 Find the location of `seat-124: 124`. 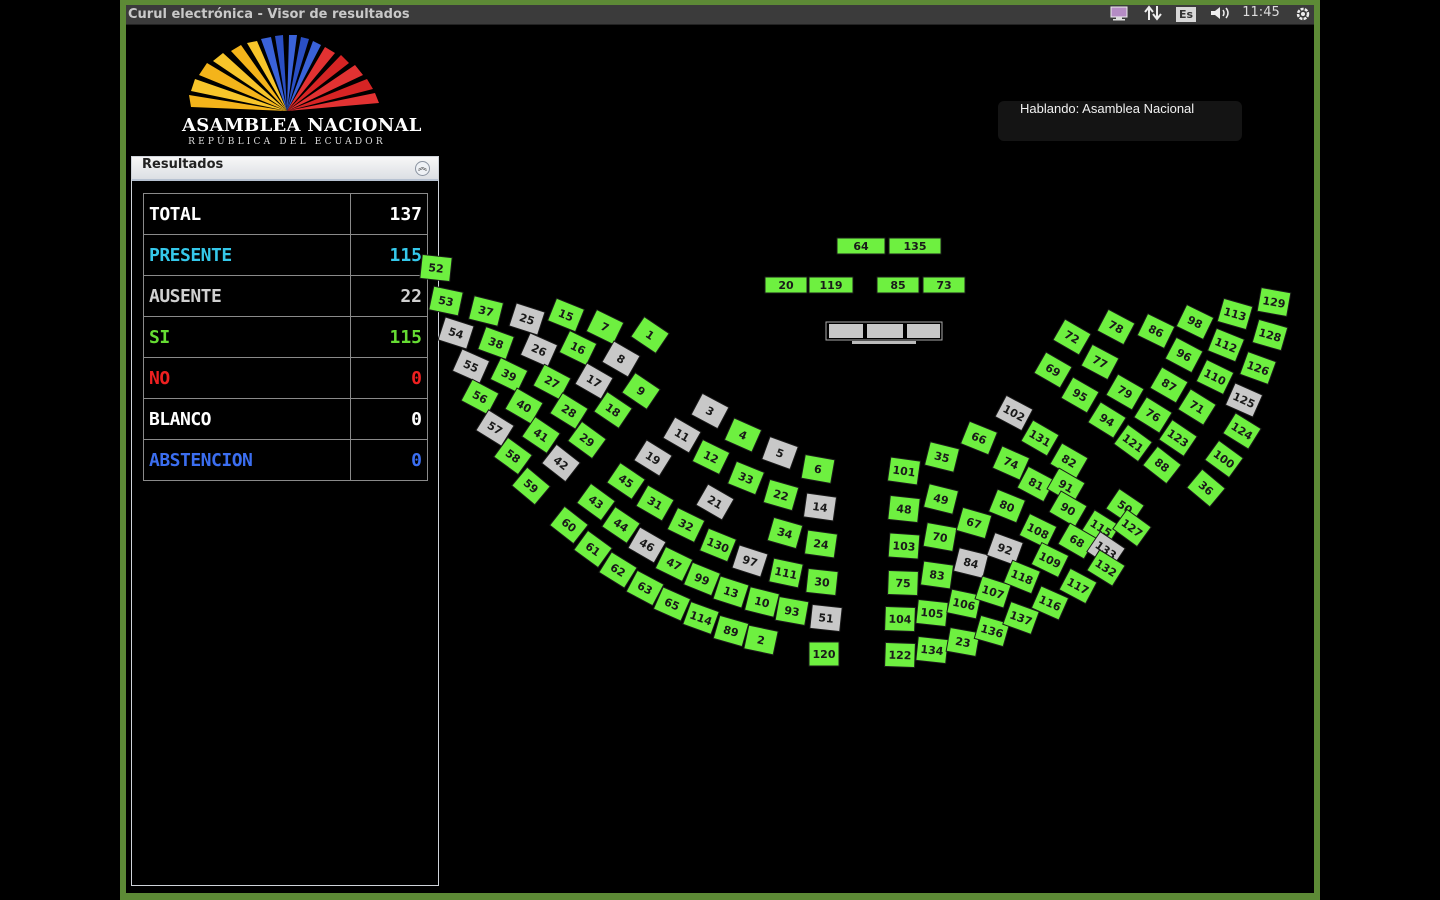

seat-124: 124 is located at coordinates (1242, 431).